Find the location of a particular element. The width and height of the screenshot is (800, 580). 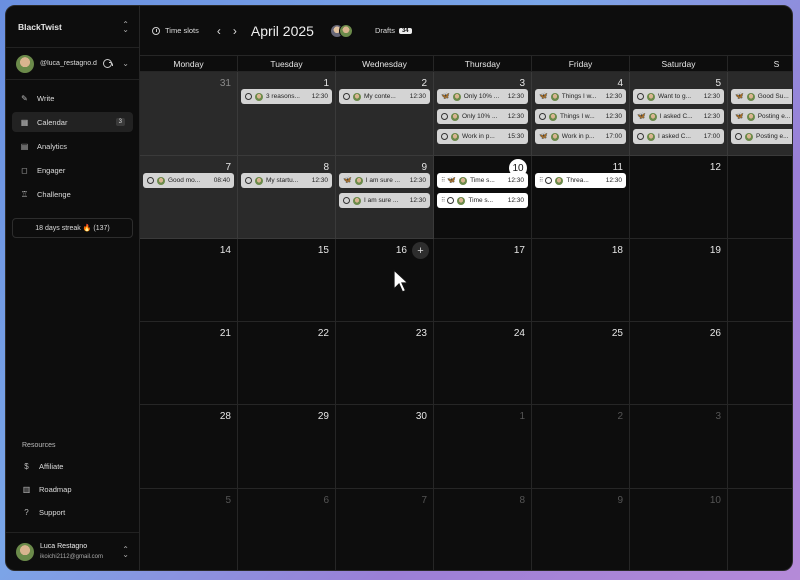

resource-label: Support is located at coordinates (52, 512).